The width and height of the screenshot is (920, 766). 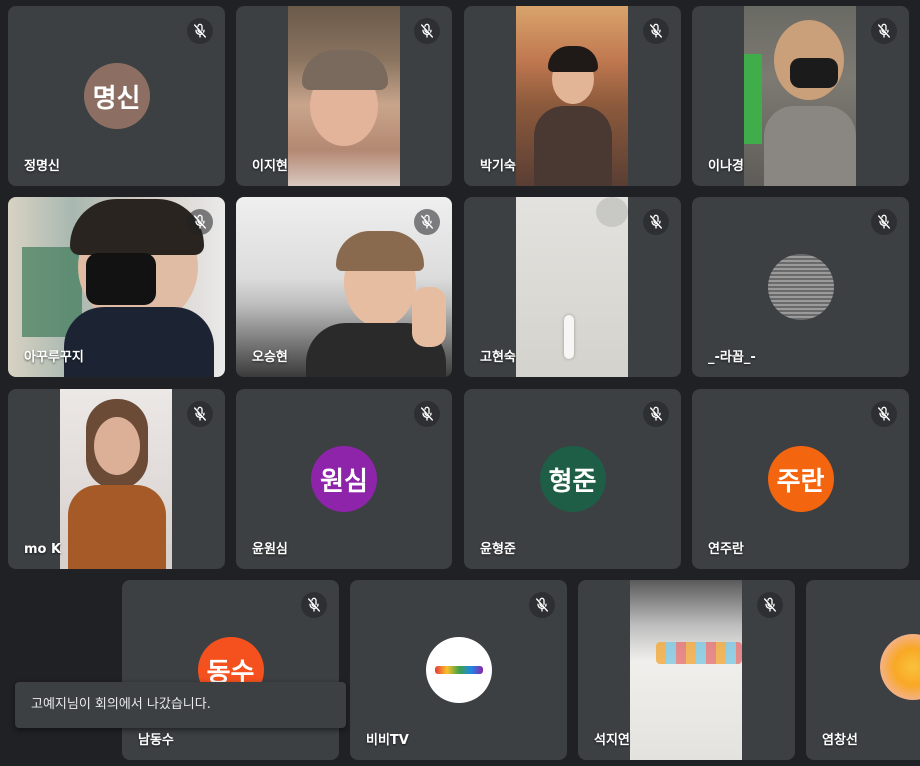 I want to click on participant-name: 박기숙, so click(x=498, y=166).